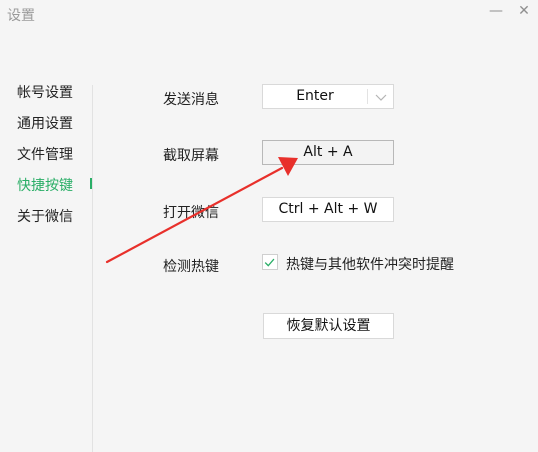 This screenshot has width=538, height=452. I want to click on minimize-button: —, so click(496, 11).